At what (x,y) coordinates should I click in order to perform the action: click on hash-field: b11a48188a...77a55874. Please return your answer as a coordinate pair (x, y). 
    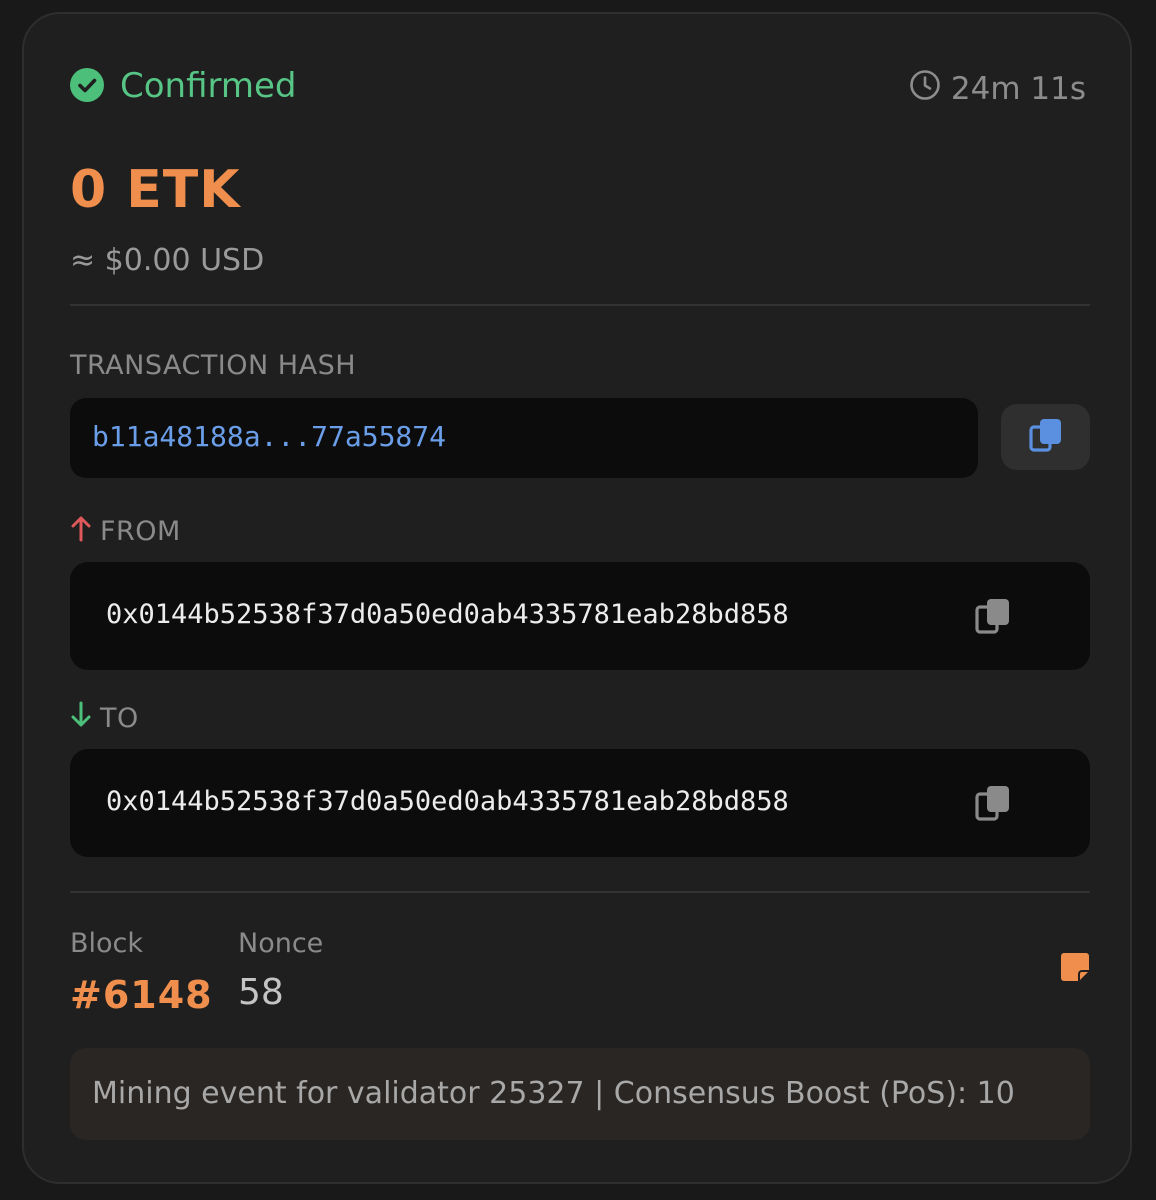
    Looking at the image, I should click on (524, 438).